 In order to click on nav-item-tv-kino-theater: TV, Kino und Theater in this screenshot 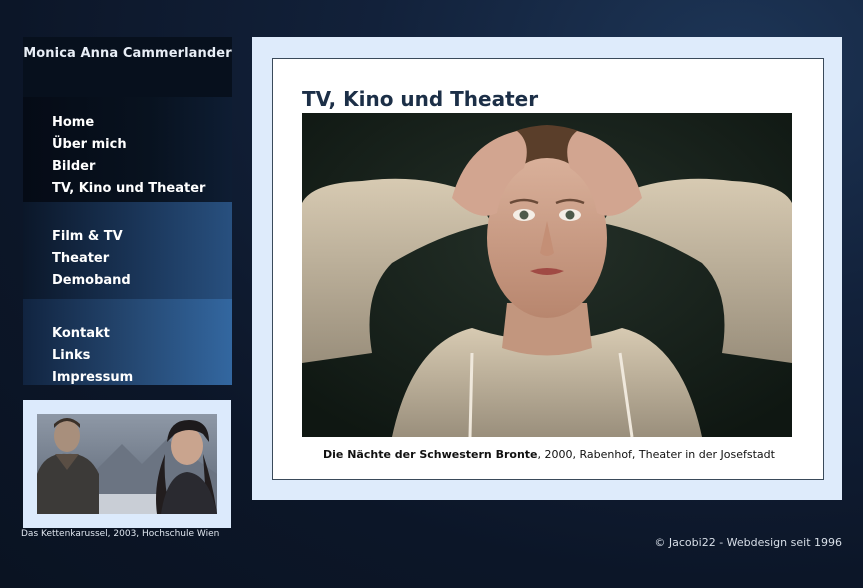, I will do `click(142, 189)`.